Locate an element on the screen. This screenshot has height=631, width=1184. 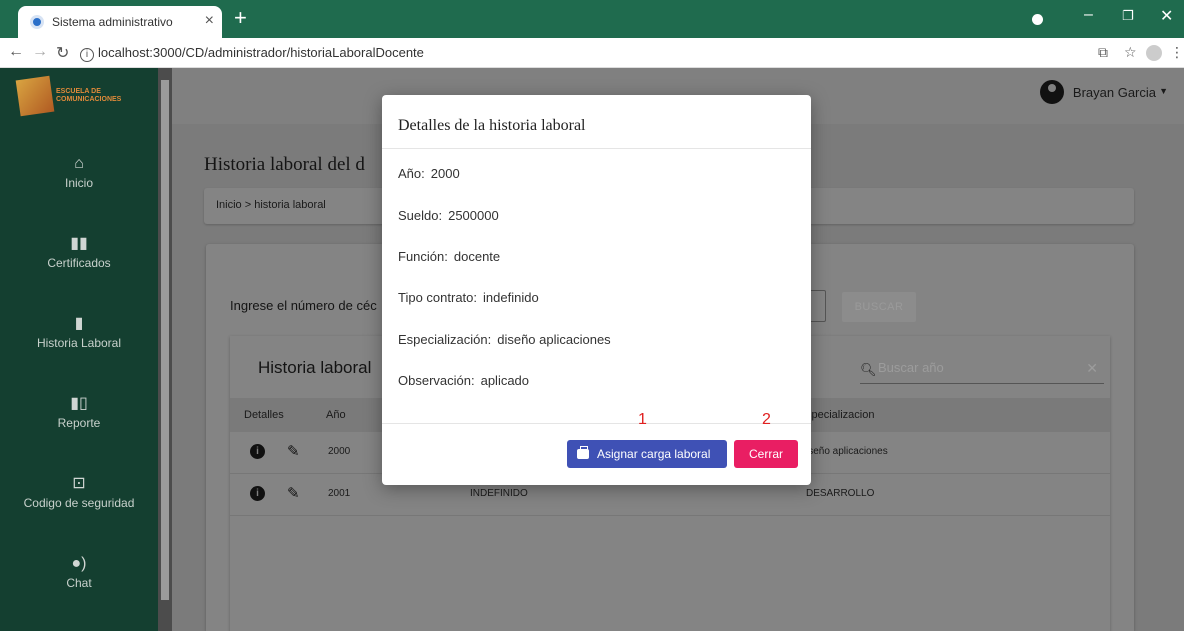
school-logo: ESCUELA DE COMUNICACIONES is located at coordinates (76, 97).